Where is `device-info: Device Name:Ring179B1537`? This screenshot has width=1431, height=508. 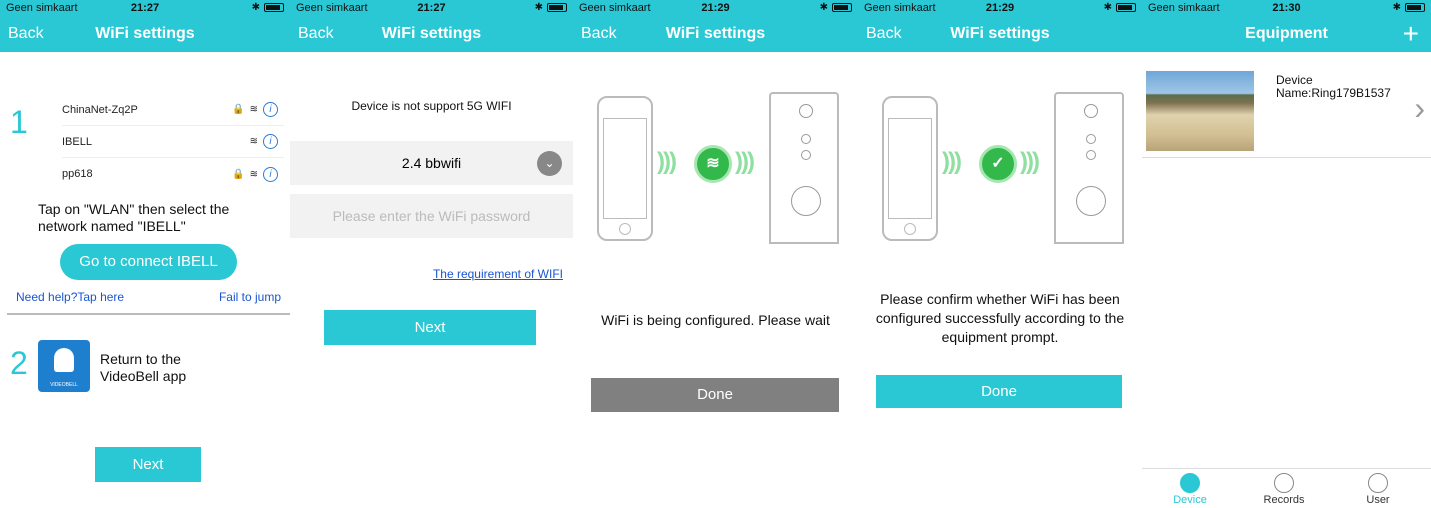
device-info: Device Name:Ring179B1537 is located at coordinates (1333, 87).